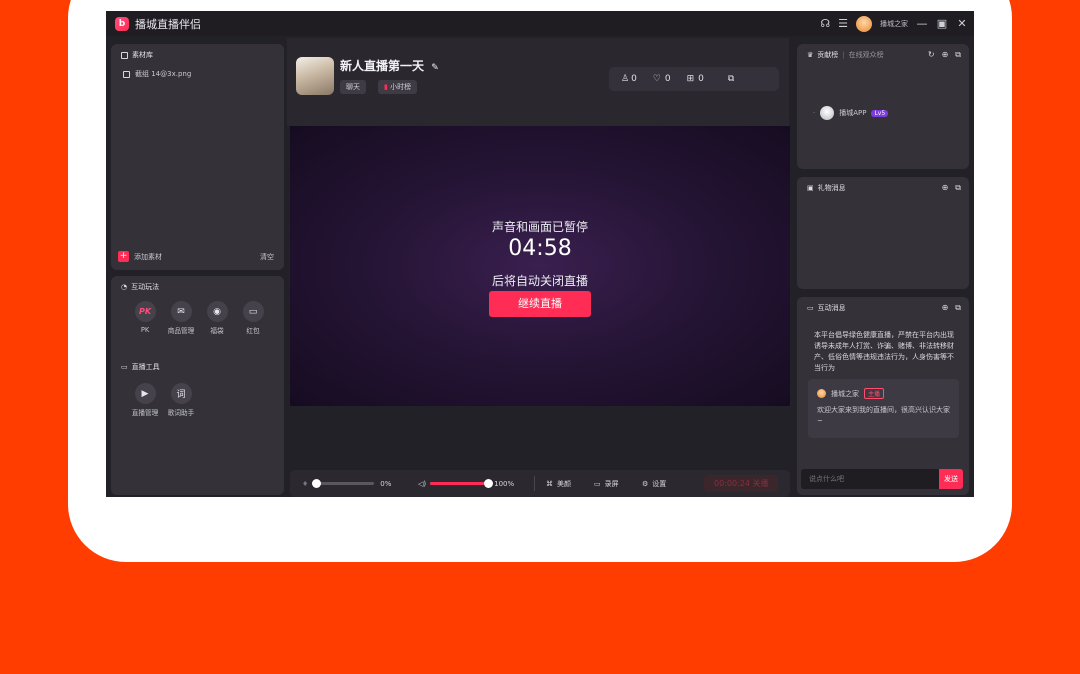 The image size is (1080, 674). Describe the element at coordinates (539, 227) in the screenshot. I see `paused-text: 声音和画面已暂停` at that location.